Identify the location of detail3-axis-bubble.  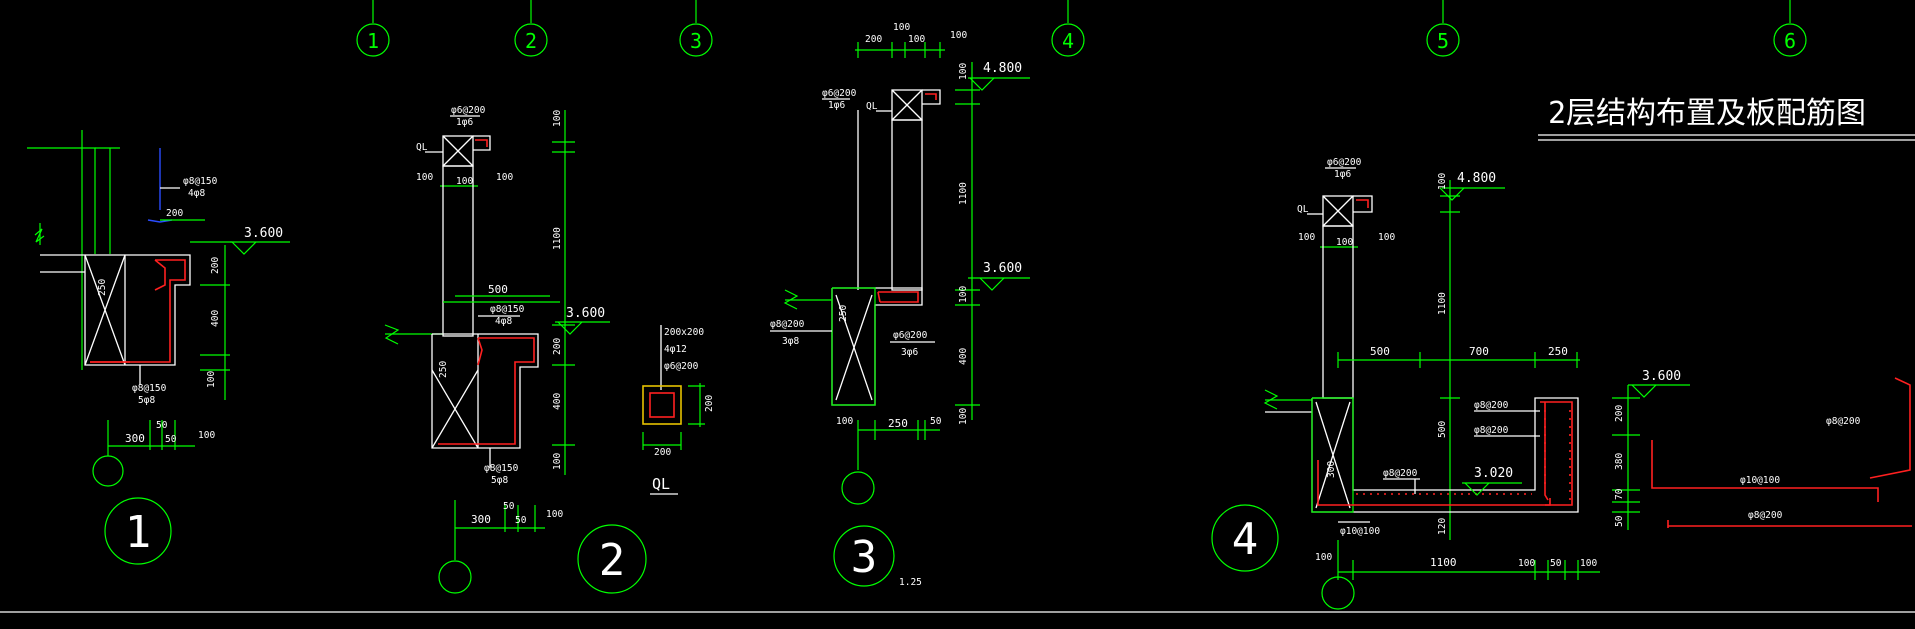
(858, 488).